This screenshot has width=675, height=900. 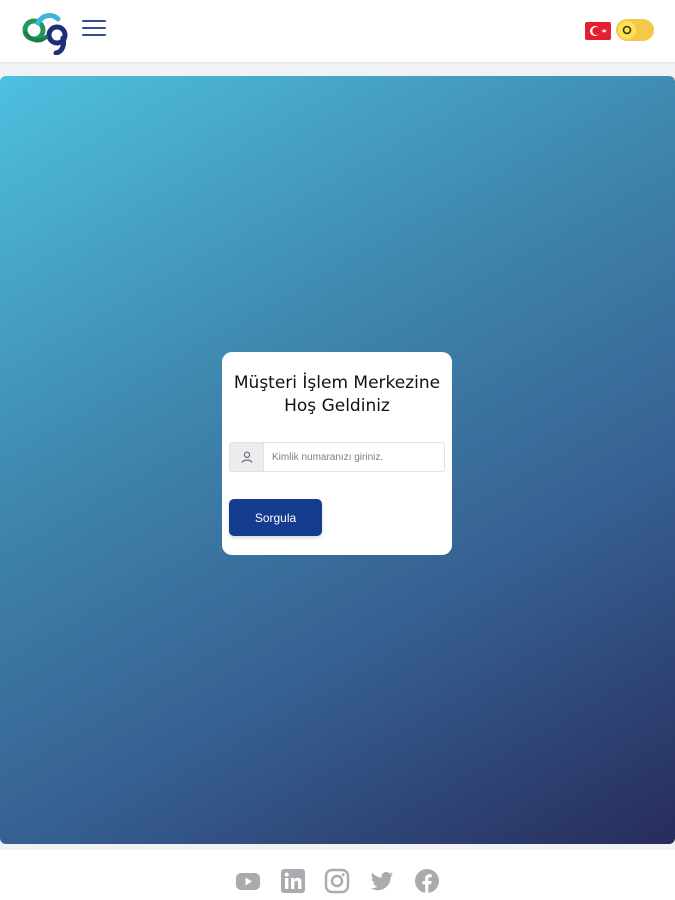 What do you see at coordinates (247, 457) in the screenshot?
I see `user-icon` at bounding box center [247, 457].